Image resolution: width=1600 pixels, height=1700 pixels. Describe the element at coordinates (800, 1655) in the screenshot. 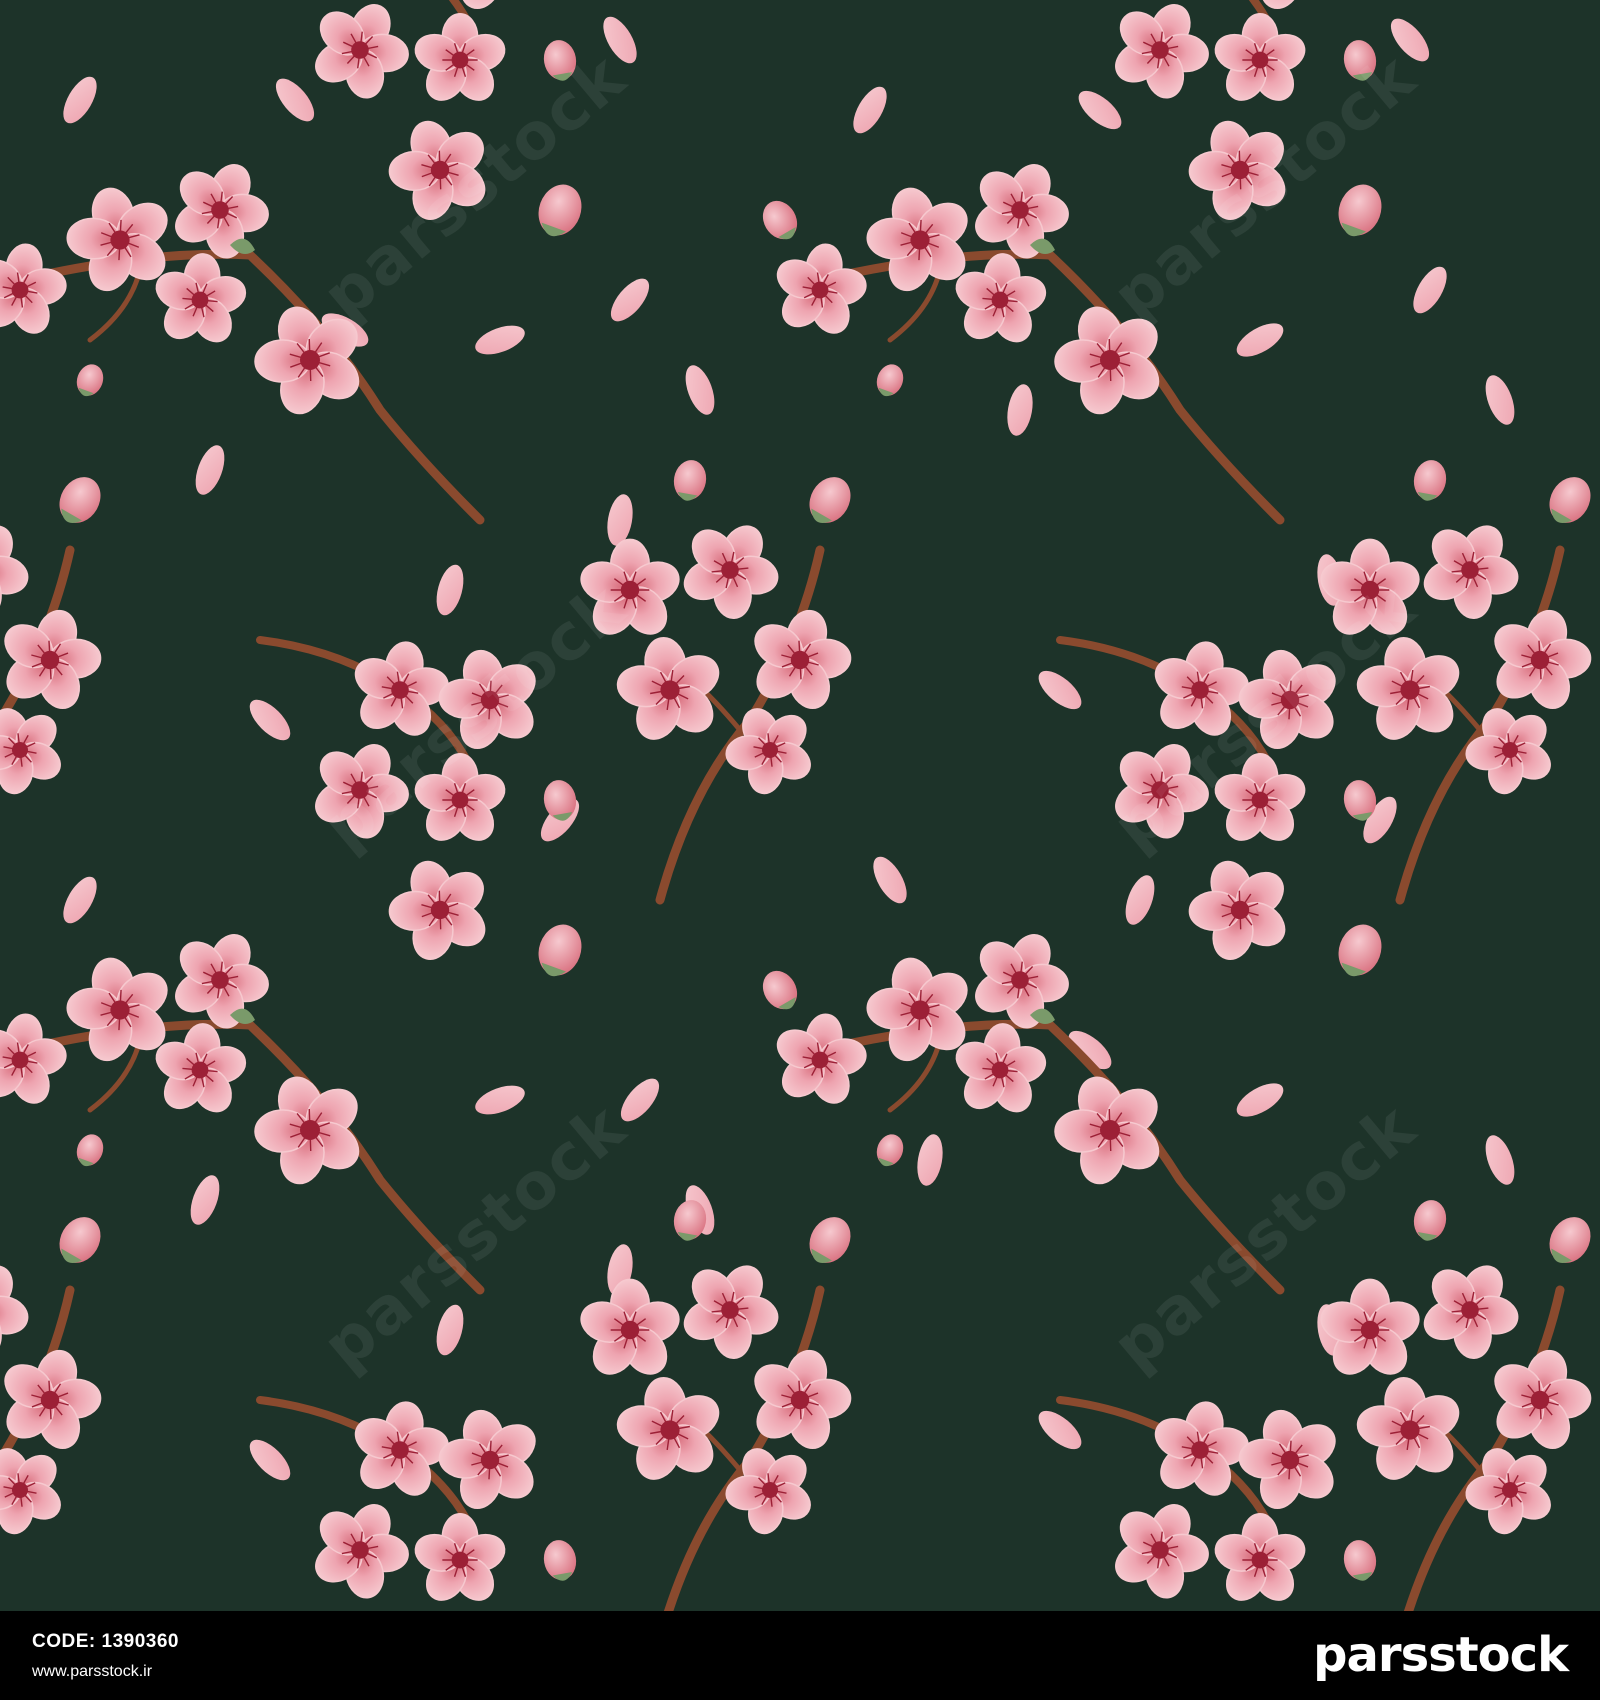

I see `footer-bar: CODE: 1390360 www.parsstock.ir parsstock` at that location.